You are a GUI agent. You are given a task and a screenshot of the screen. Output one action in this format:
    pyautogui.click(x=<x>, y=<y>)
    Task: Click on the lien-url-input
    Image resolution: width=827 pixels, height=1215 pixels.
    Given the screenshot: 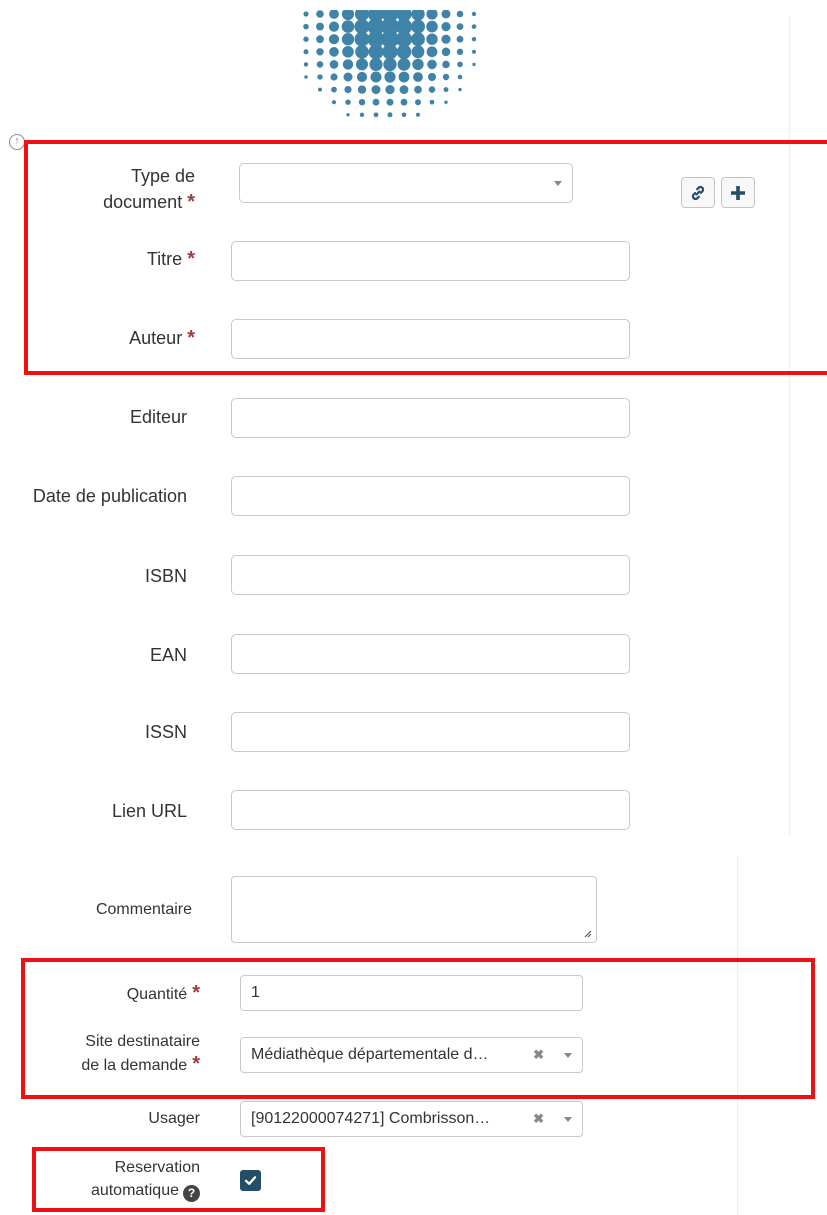 What is the action you would take?
    pyautogui.click(x=430, y=810)
    